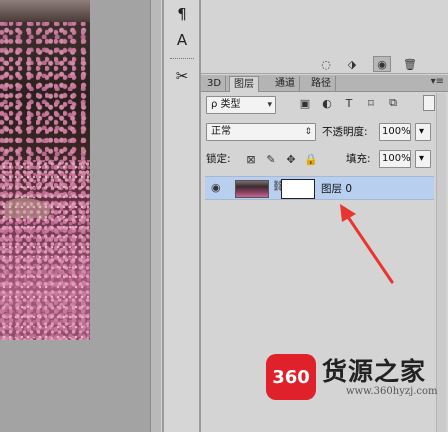  Describe the element at coordinates (244, 84) in the screenshot. I see `tab-layers: 图层` at that location.